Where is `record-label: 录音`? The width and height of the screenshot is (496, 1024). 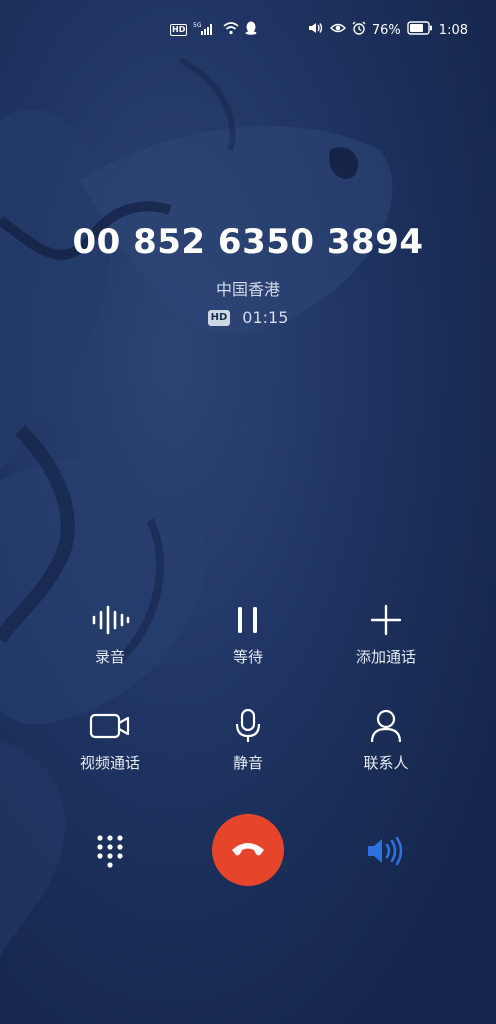 record-label: 录音 is located at coordinates (109, 657).